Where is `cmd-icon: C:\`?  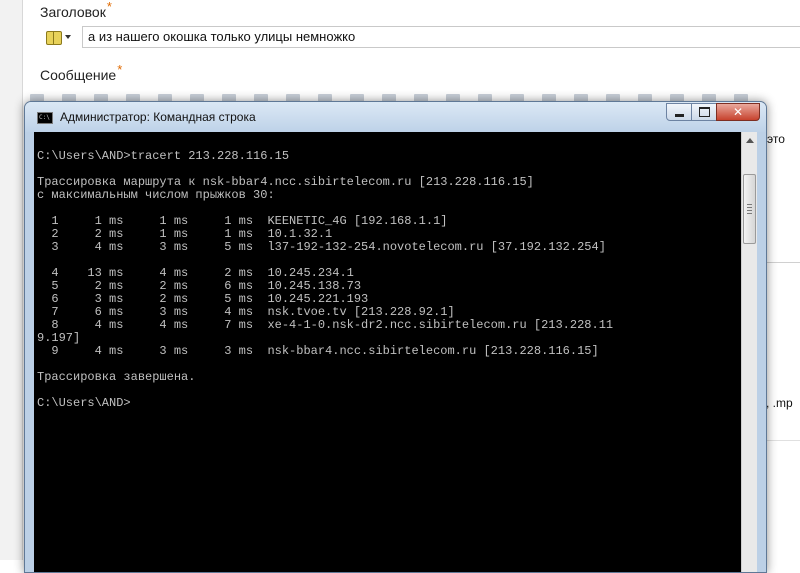
cmd-icon: C:\ is located at coordinates (45, 118).